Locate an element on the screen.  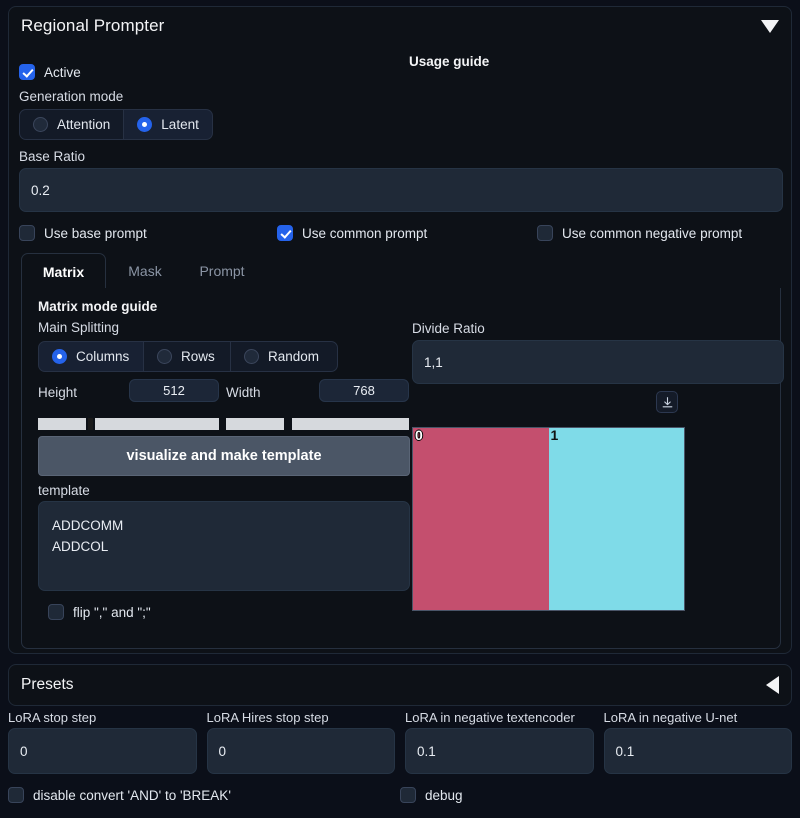
use-base-prompt-label: Use base prompt is located at coordinates (95, 233).